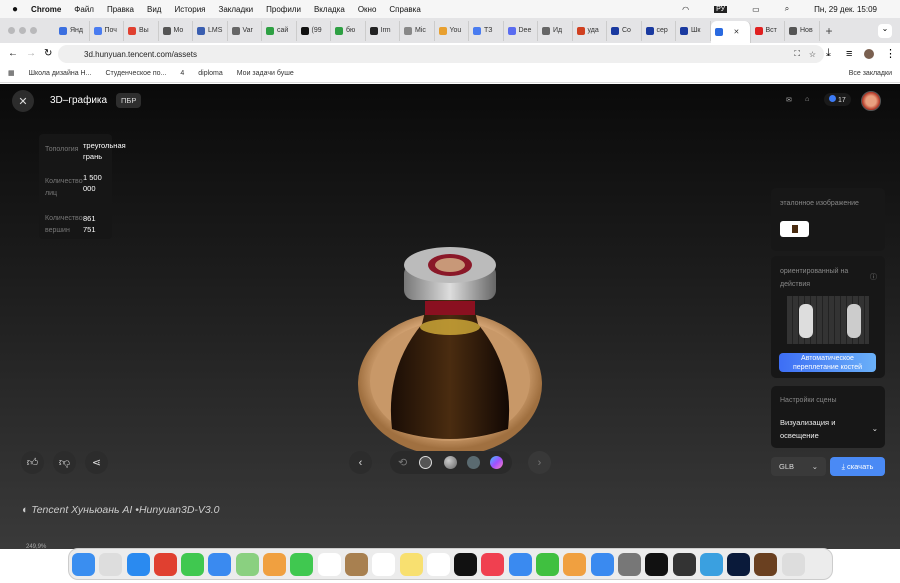 Image resolution: width=900 pixels, height=583 pixels. I want to click on downloads-stack-icon, so click(766, 564).